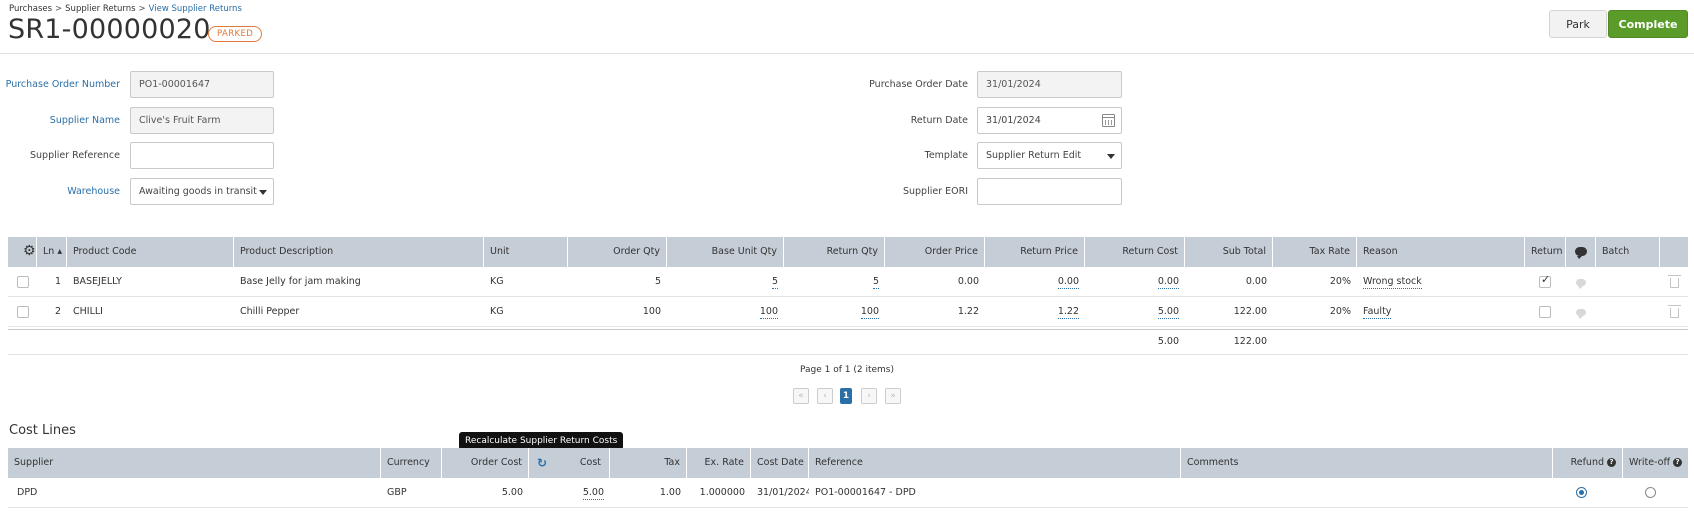  Describe the element at coordinates (202, 155) in the screenshot. I see `supplier-reference-input` at that location.